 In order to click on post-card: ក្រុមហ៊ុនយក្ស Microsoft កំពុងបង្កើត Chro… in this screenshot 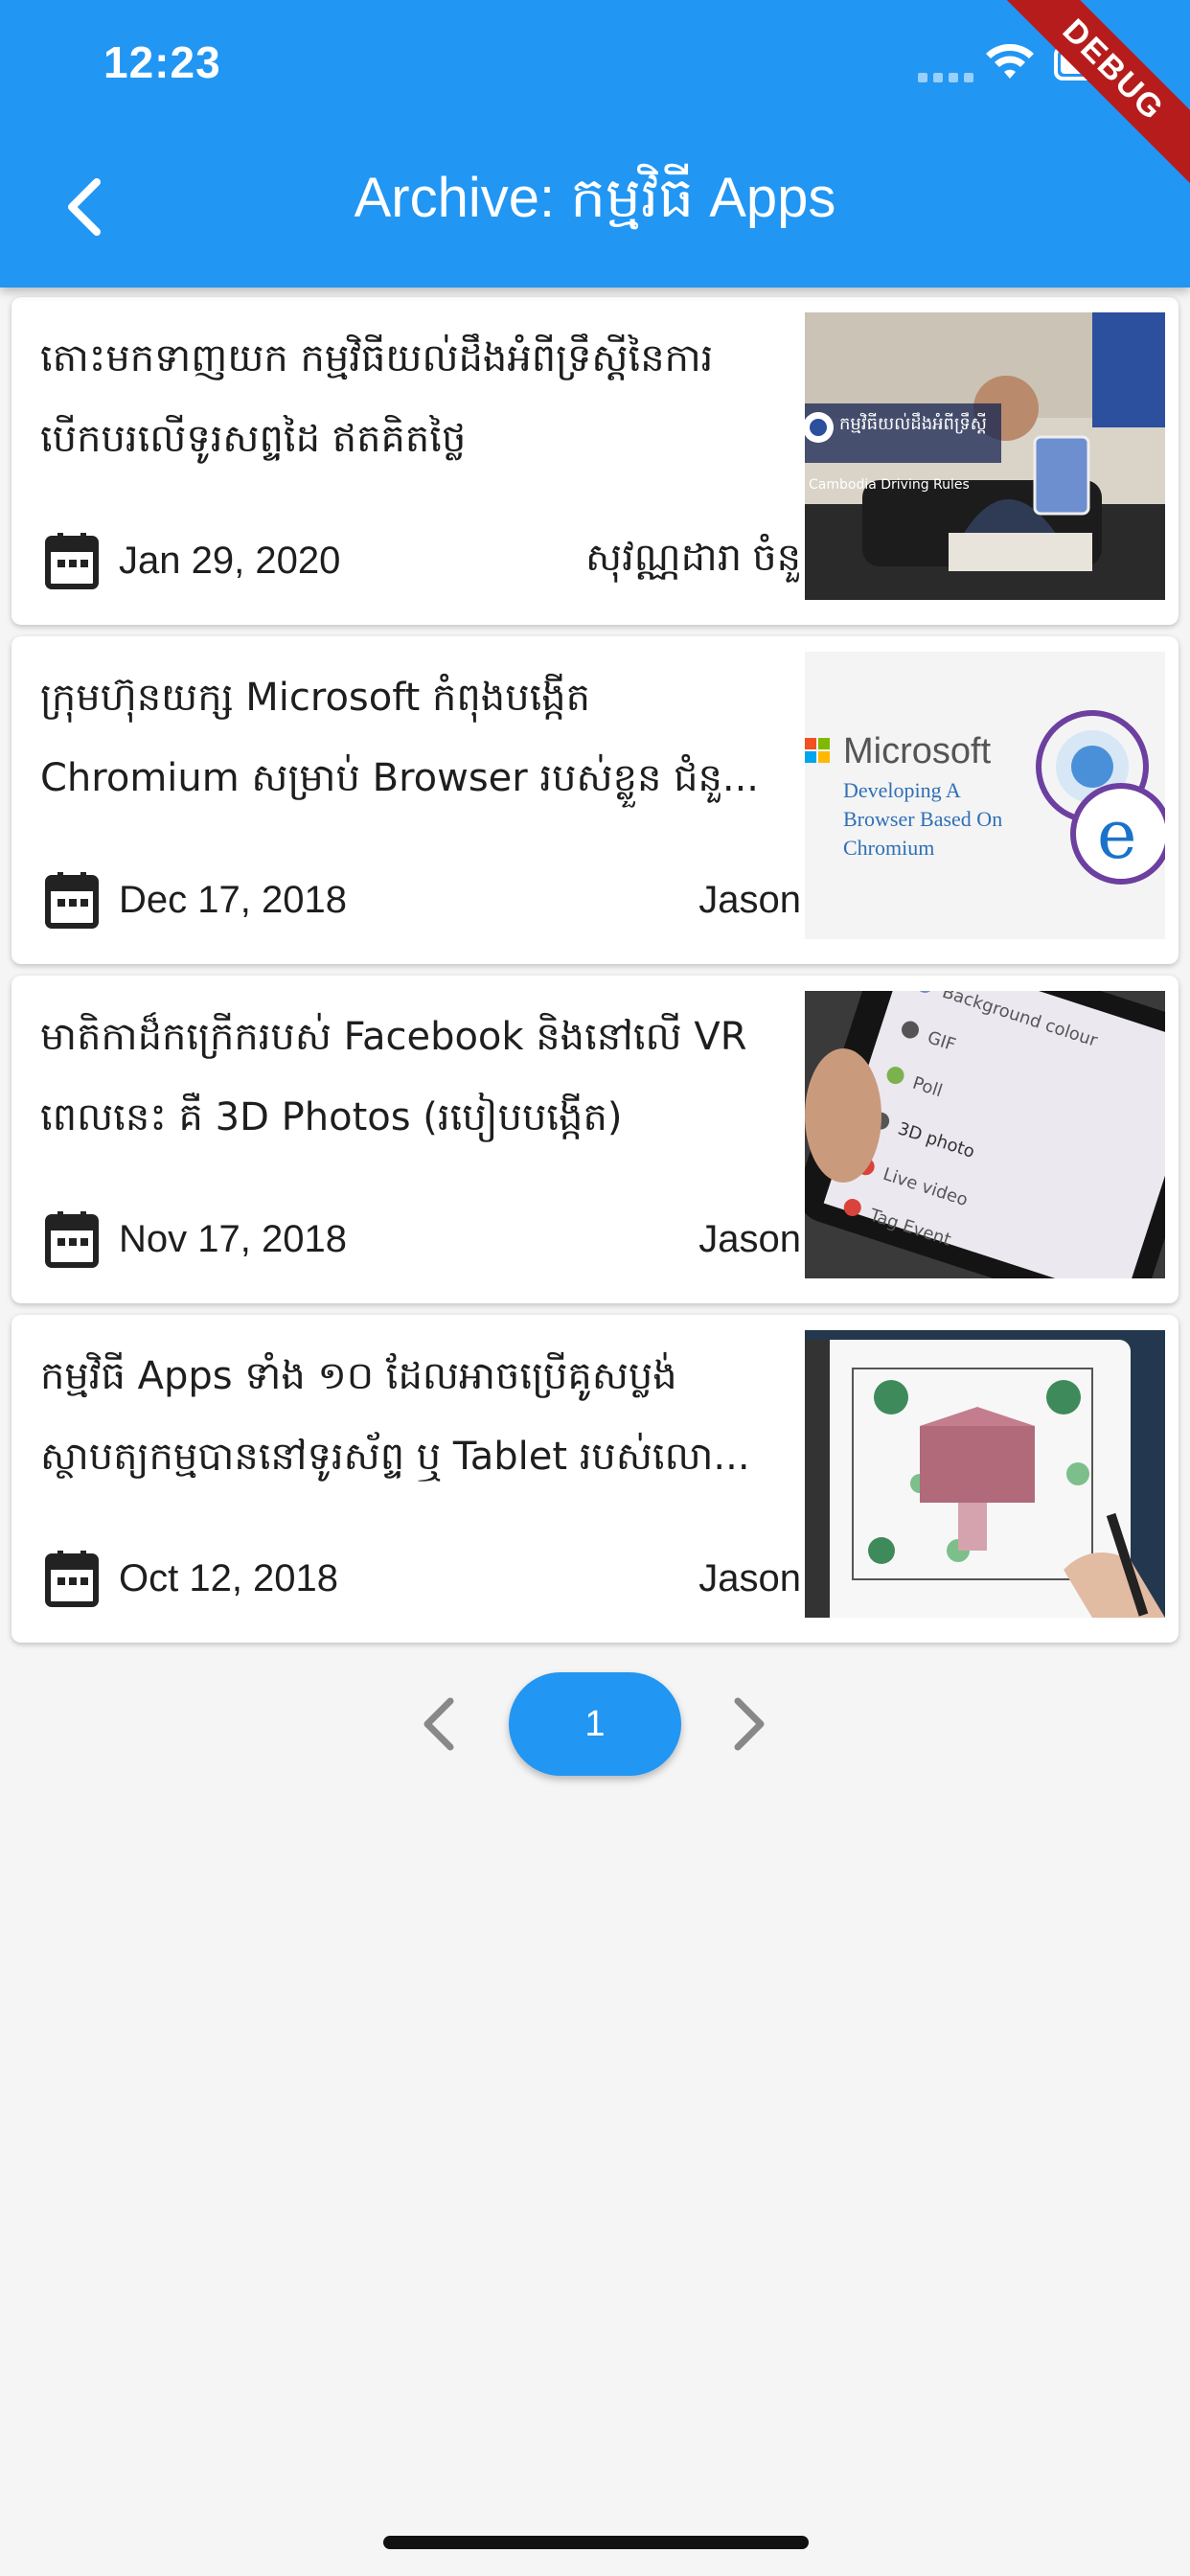, I will do `click(595, 800)`.